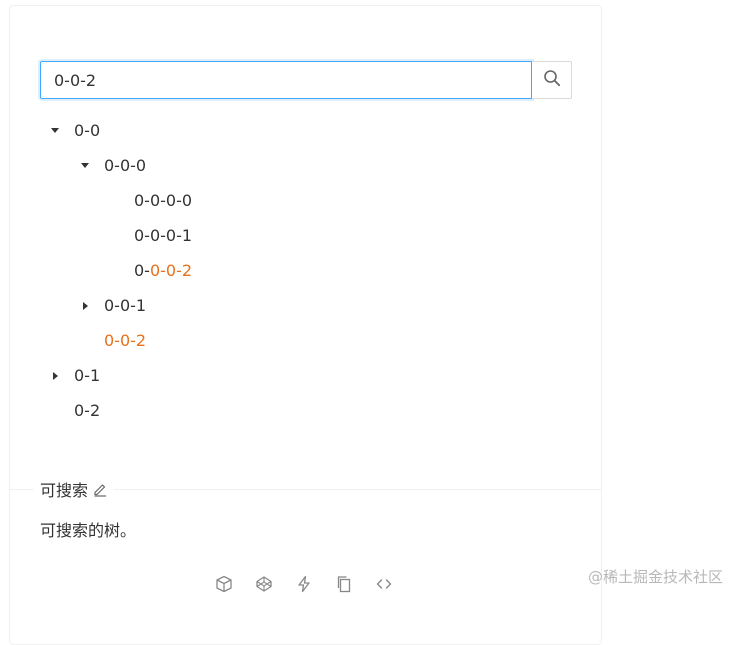  Describe the element at coordinates (310, 375) in the screenshot. I see `tree-node: 0-1` at that location.